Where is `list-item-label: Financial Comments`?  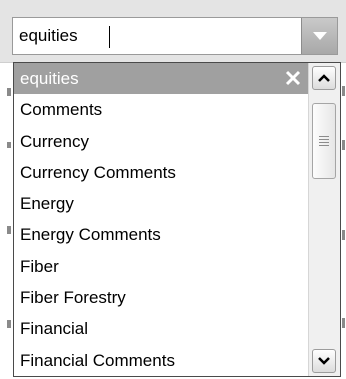 list-item-label: Financial Comments is located at coordinates (97, 360).